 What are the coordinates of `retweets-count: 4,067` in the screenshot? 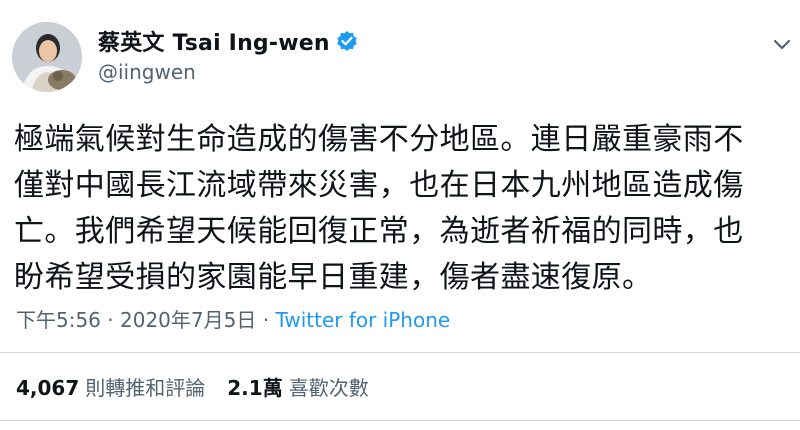 It's located at (48, 388).